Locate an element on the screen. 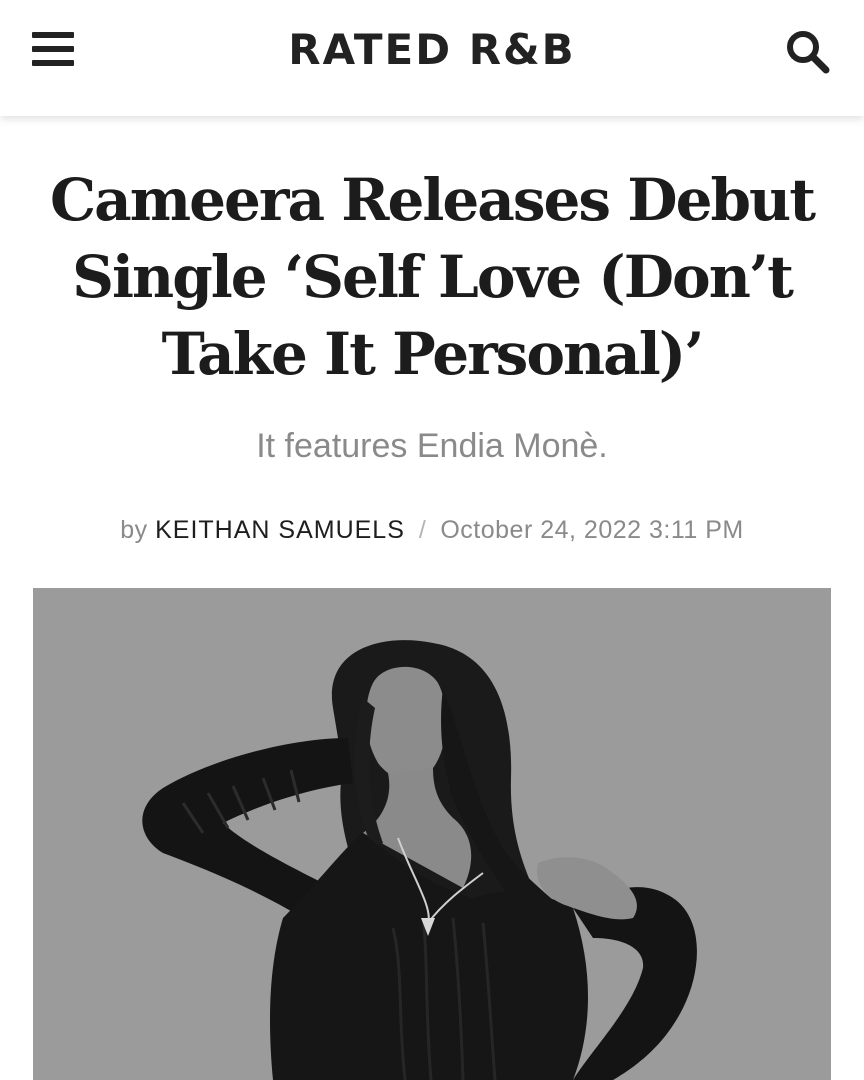 The image size is (864, 1080). site-header: RATED R&B is located at coordinates (432, 58).